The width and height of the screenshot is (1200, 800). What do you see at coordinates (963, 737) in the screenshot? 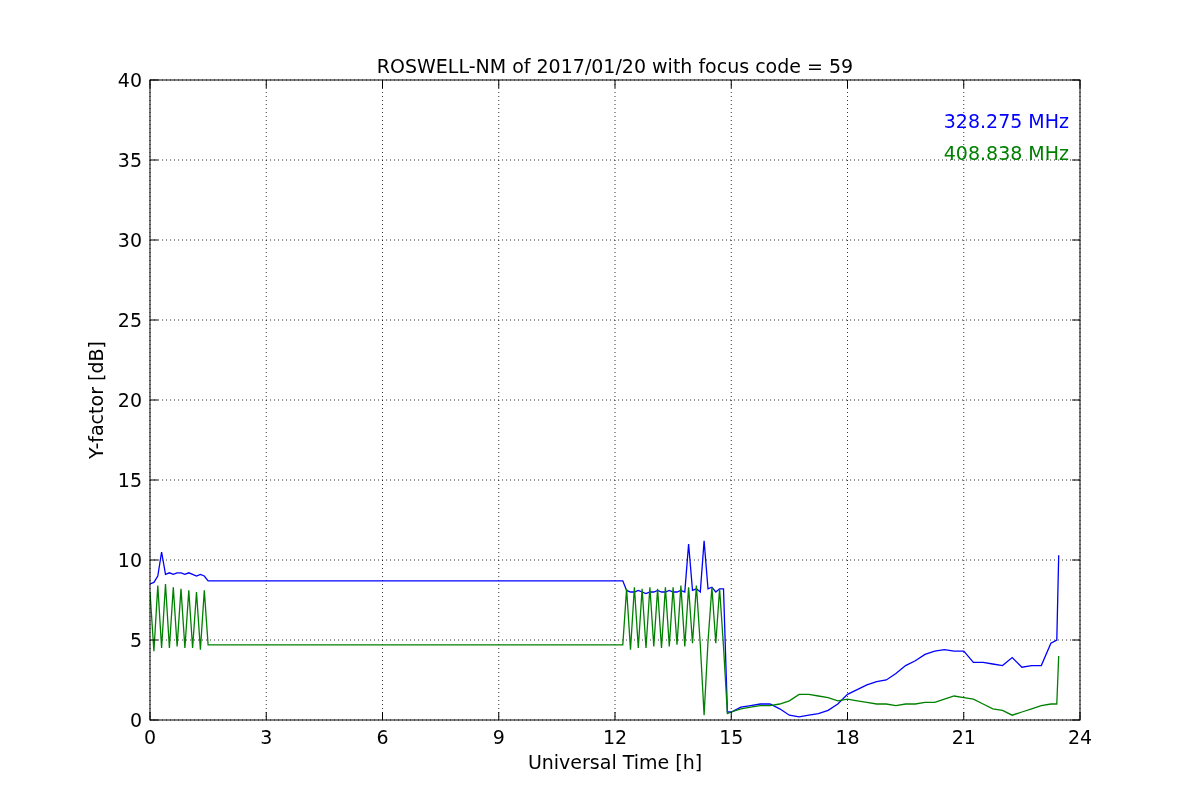
I see `tick-label: 21` at bounding box center [963, 737].